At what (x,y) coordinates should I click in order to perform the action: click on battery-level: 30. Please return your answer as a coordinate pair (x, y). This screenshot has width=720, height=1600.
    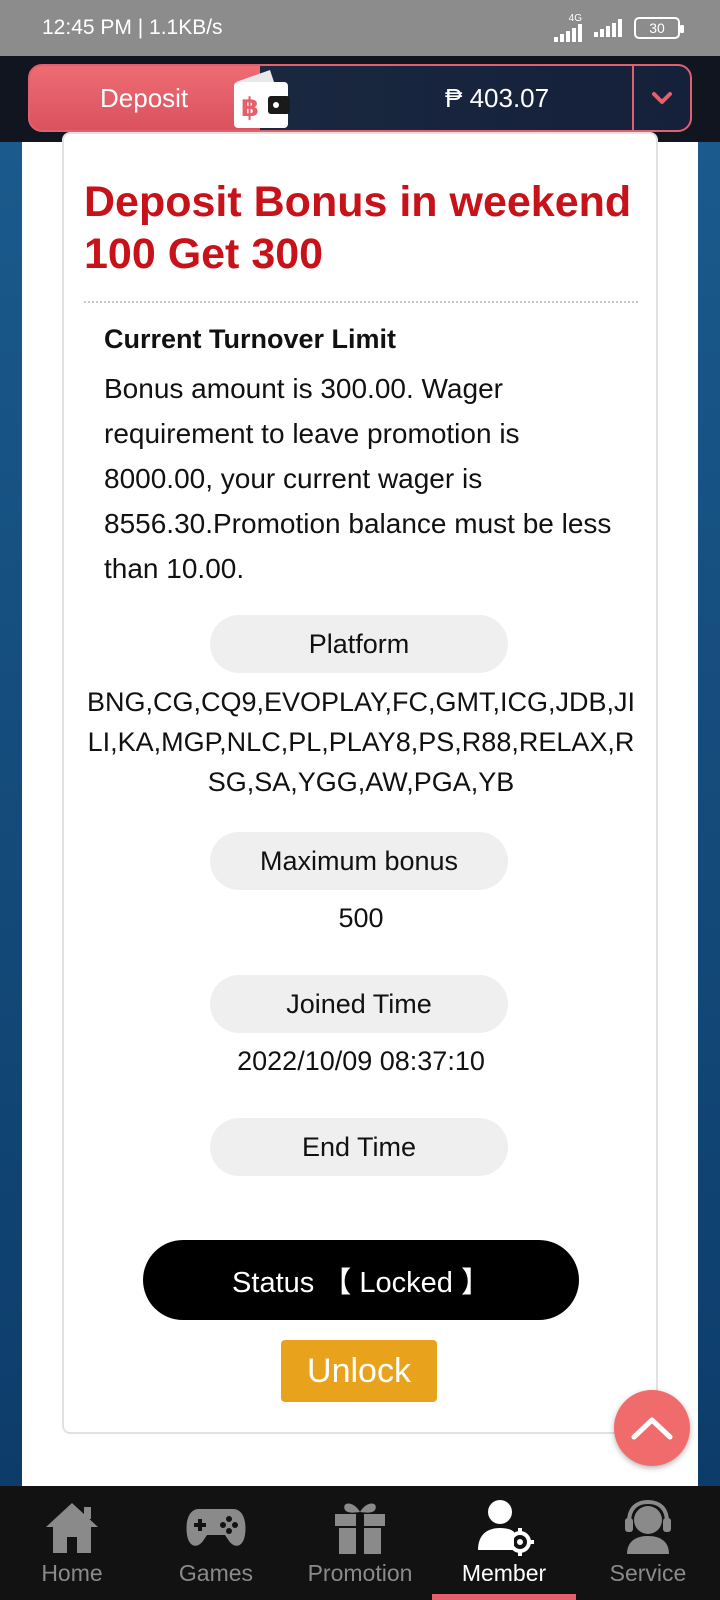
    Looking at the image, I should click on (657, 28).